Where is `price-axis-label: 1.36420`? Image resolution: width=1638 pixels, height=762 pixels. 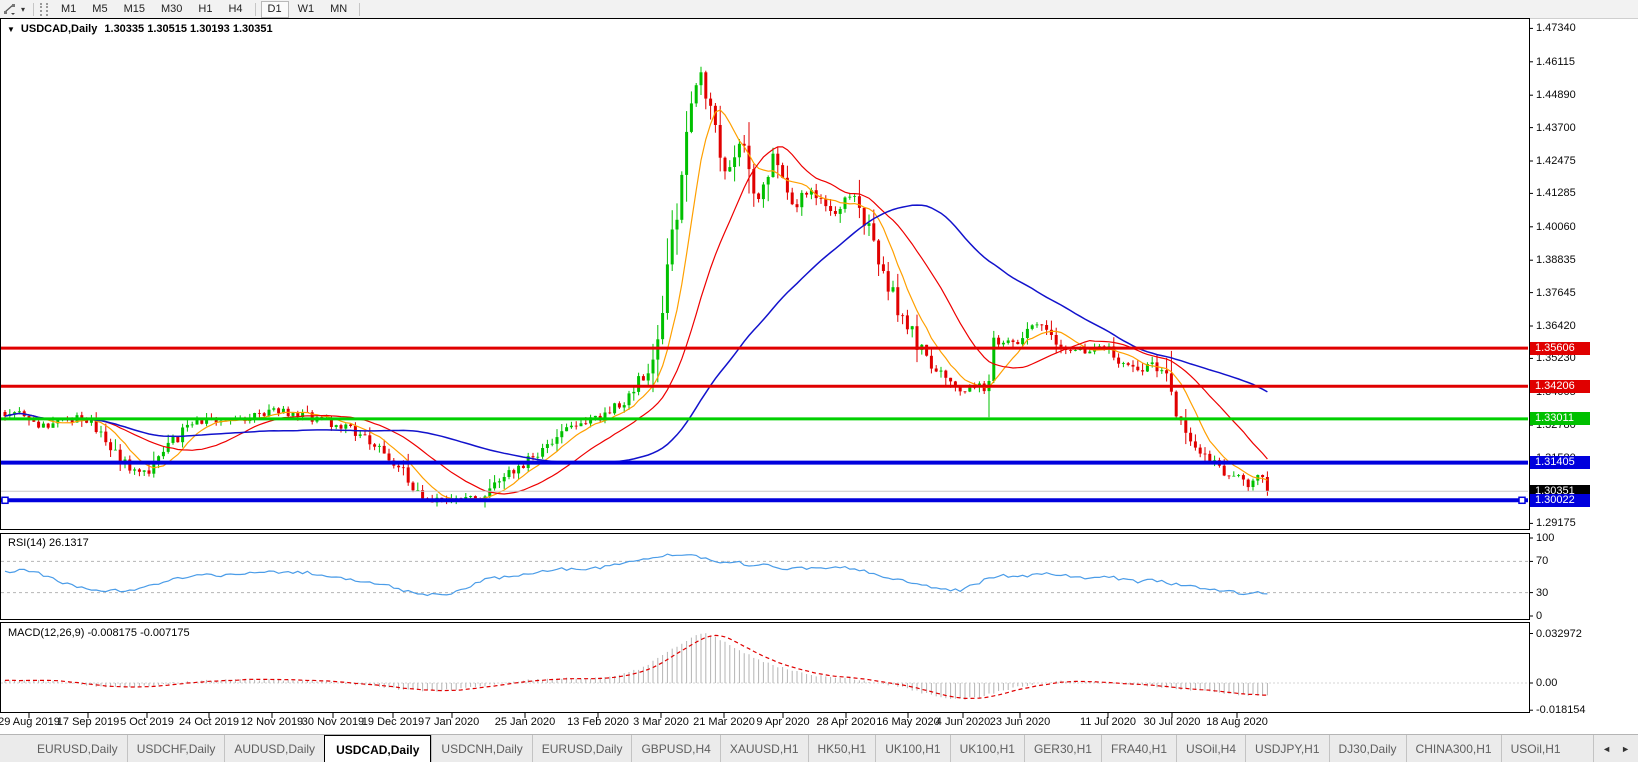
price-axis-label: 1.36420 is located at coordinates (1556, 325).